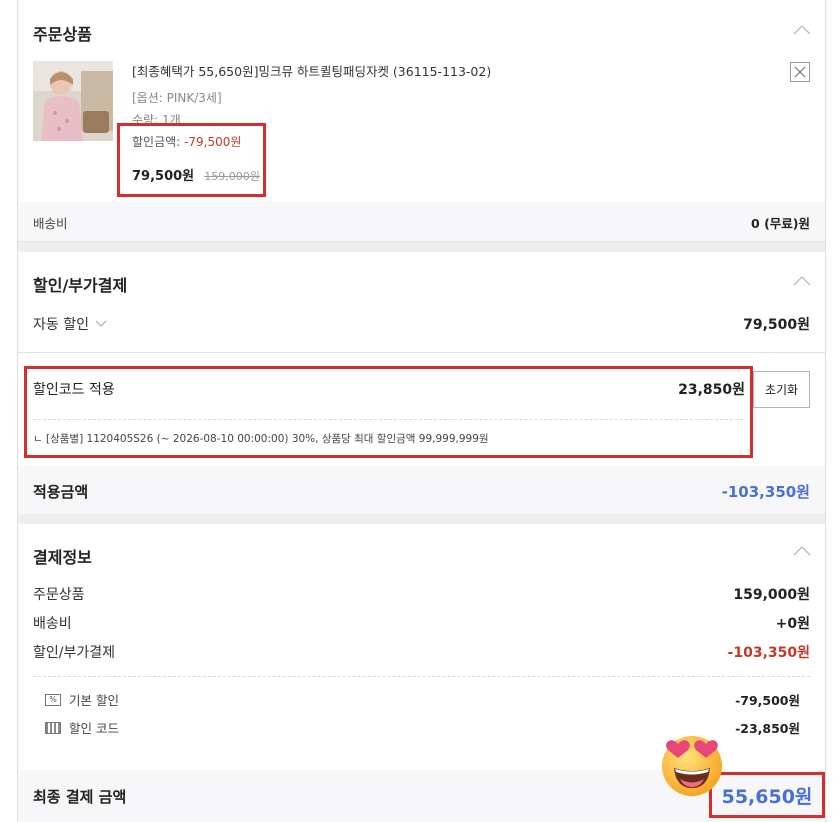 Image resolution: width=839 pixels, height=822 pixels. I want to click on sub-row-basic-discount: % 기본 할인, so click(82, 699).